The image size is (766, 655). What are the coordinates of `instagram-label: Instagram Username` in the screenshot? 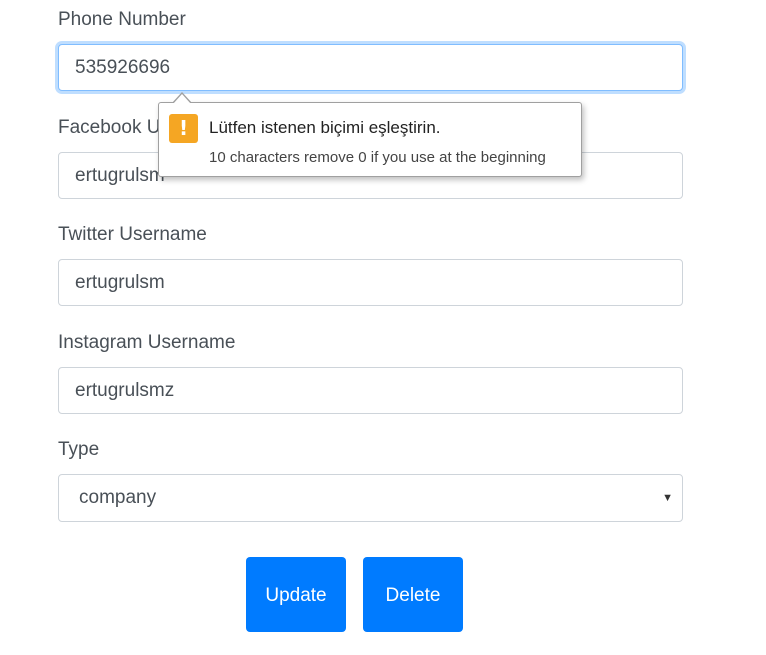 It's located at (147, 342).